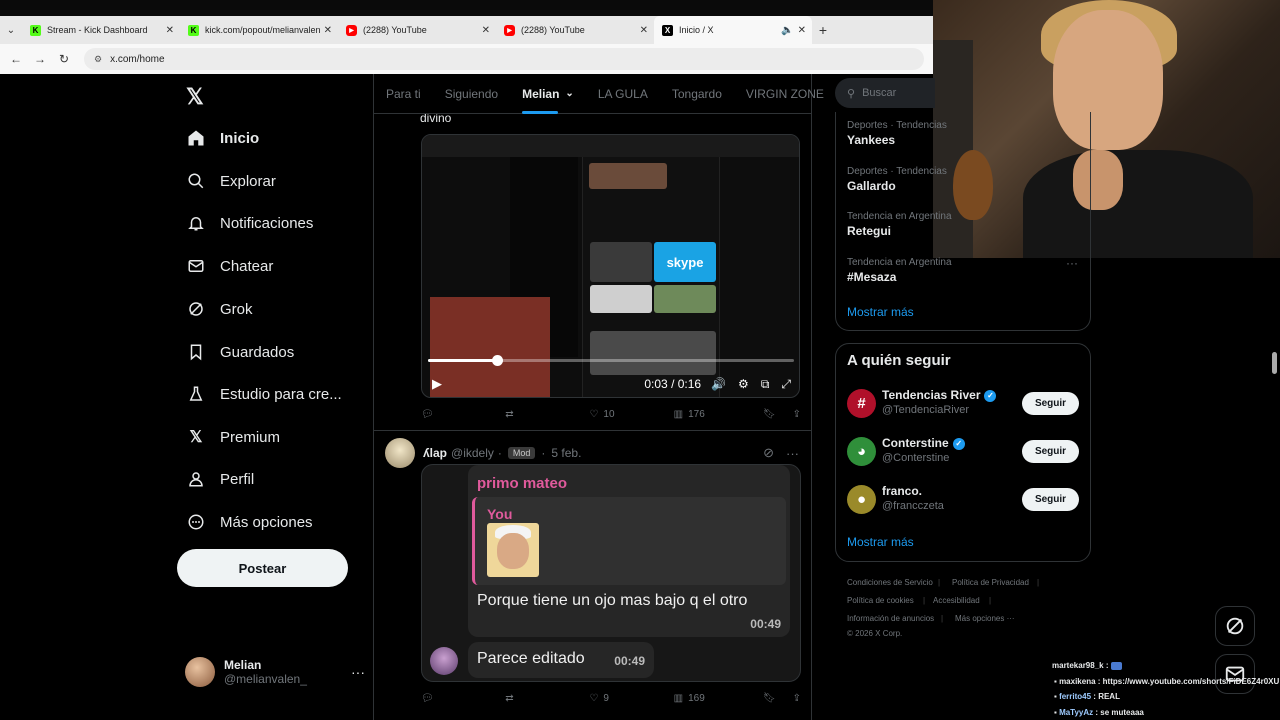 Image resolution: width=1280 pixels, height=720 pixels. I want to click on repost-icon: ⇄, so click(509, 414).